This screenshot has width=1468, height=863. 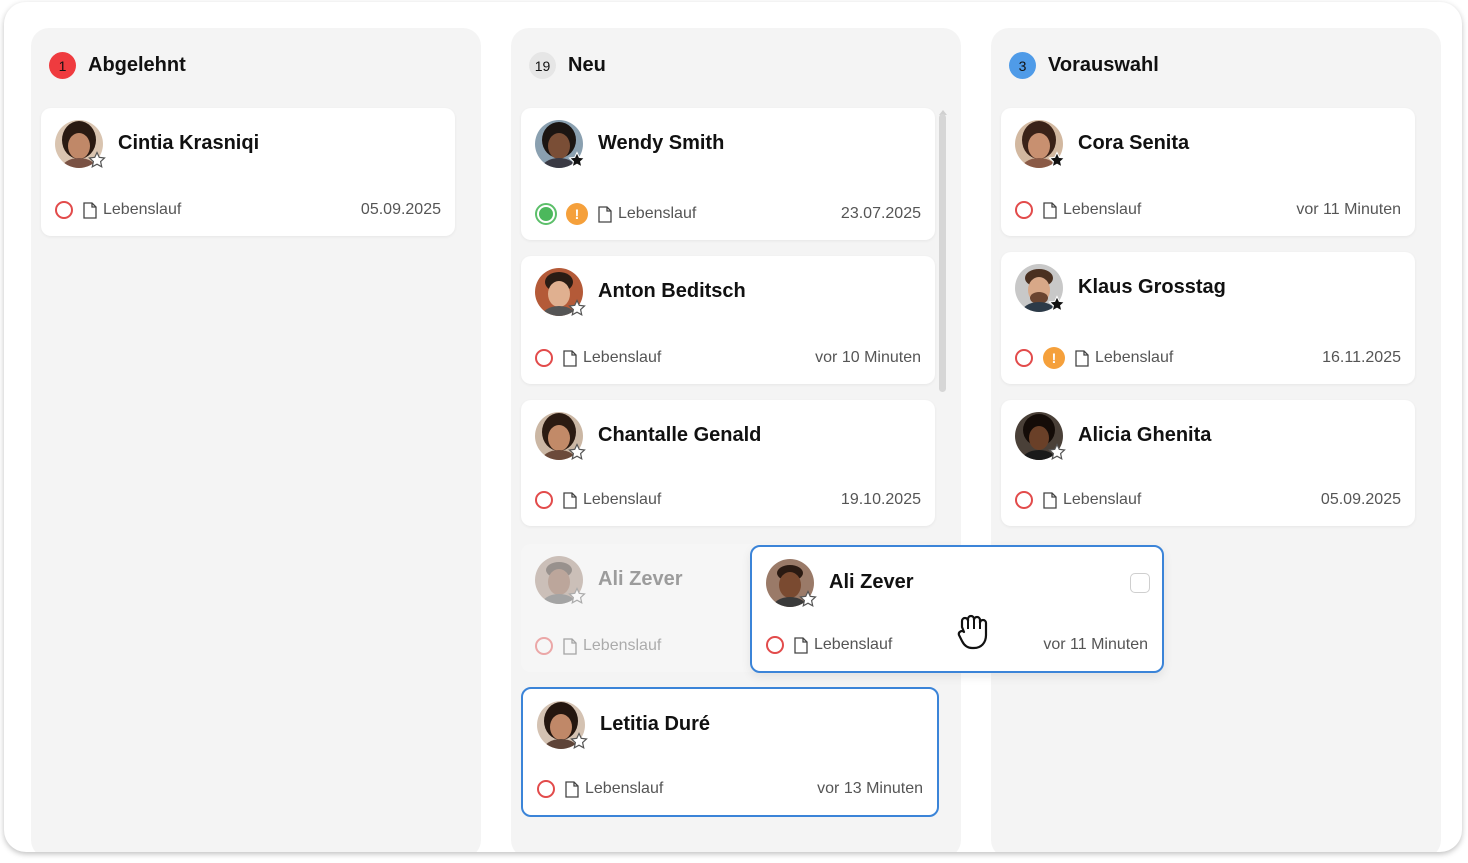 What do you see at coordinates (728, 320) in the screenshot?
I see `candidate-card: Anton Beditsch Lebenslauf vor 10 Minuten` at bounding box center [728, 320].